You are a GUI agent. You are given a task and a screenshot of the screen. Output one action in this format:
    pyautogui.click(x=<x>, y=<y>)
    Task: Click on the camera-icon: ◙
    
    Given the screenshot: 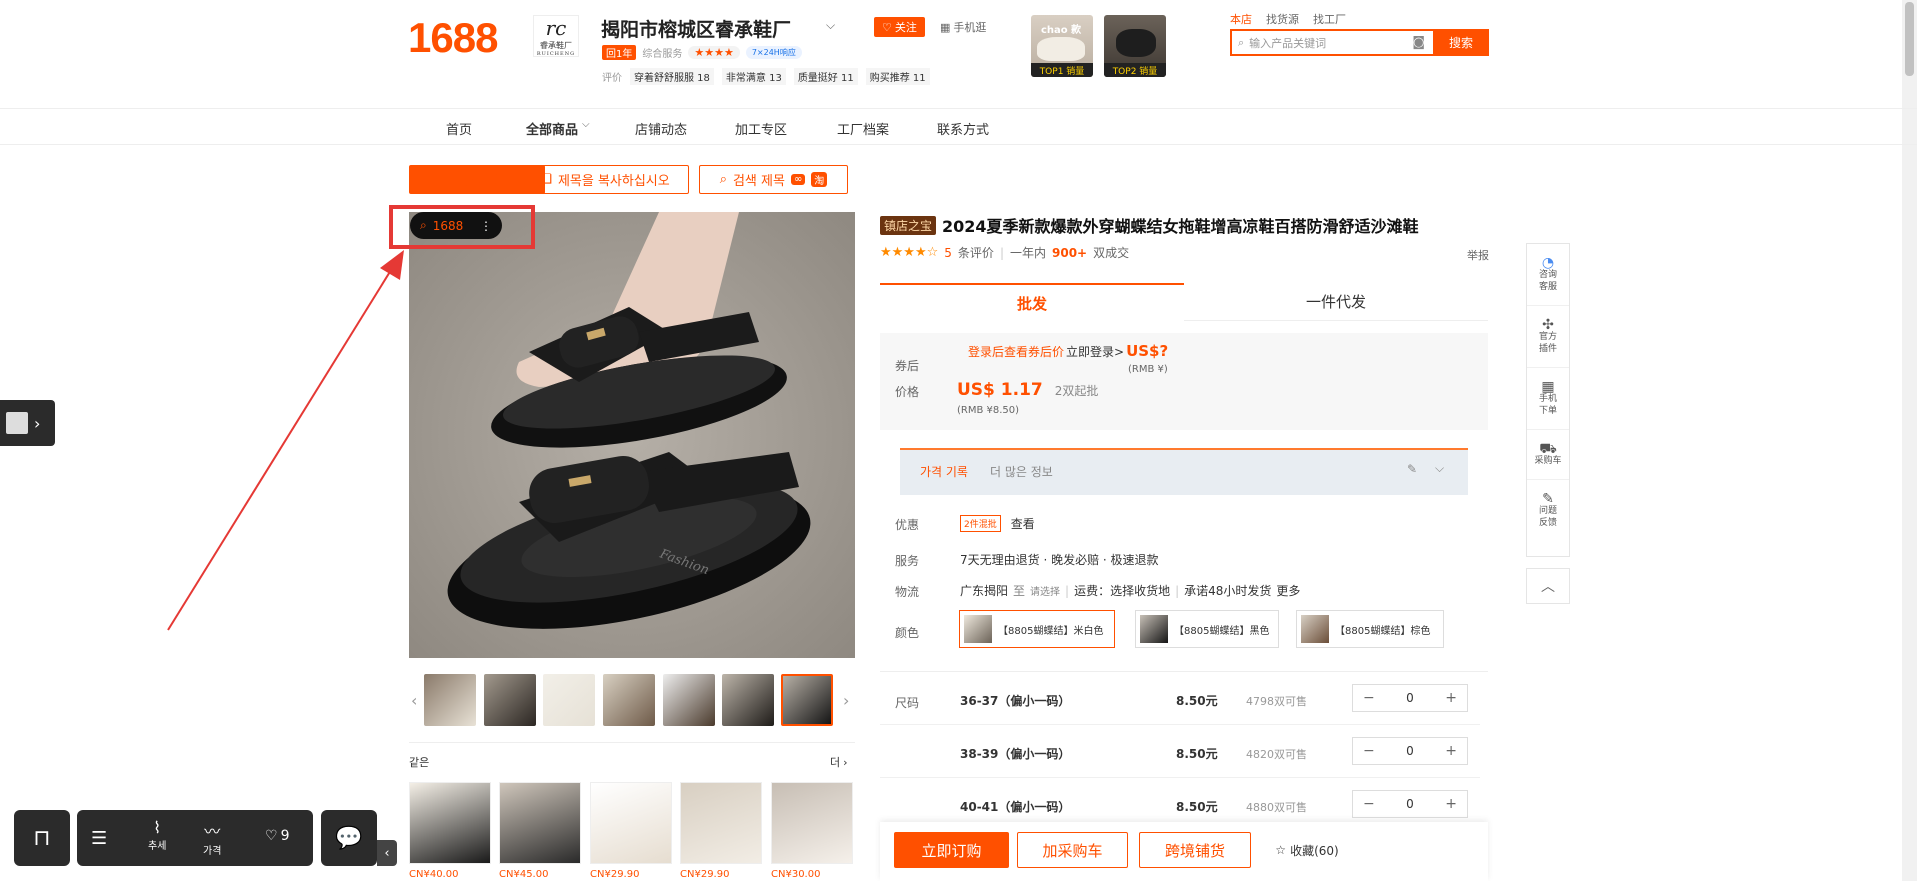 What is the action you would take?
    pyautogui.click(x=1418, y=42)
    